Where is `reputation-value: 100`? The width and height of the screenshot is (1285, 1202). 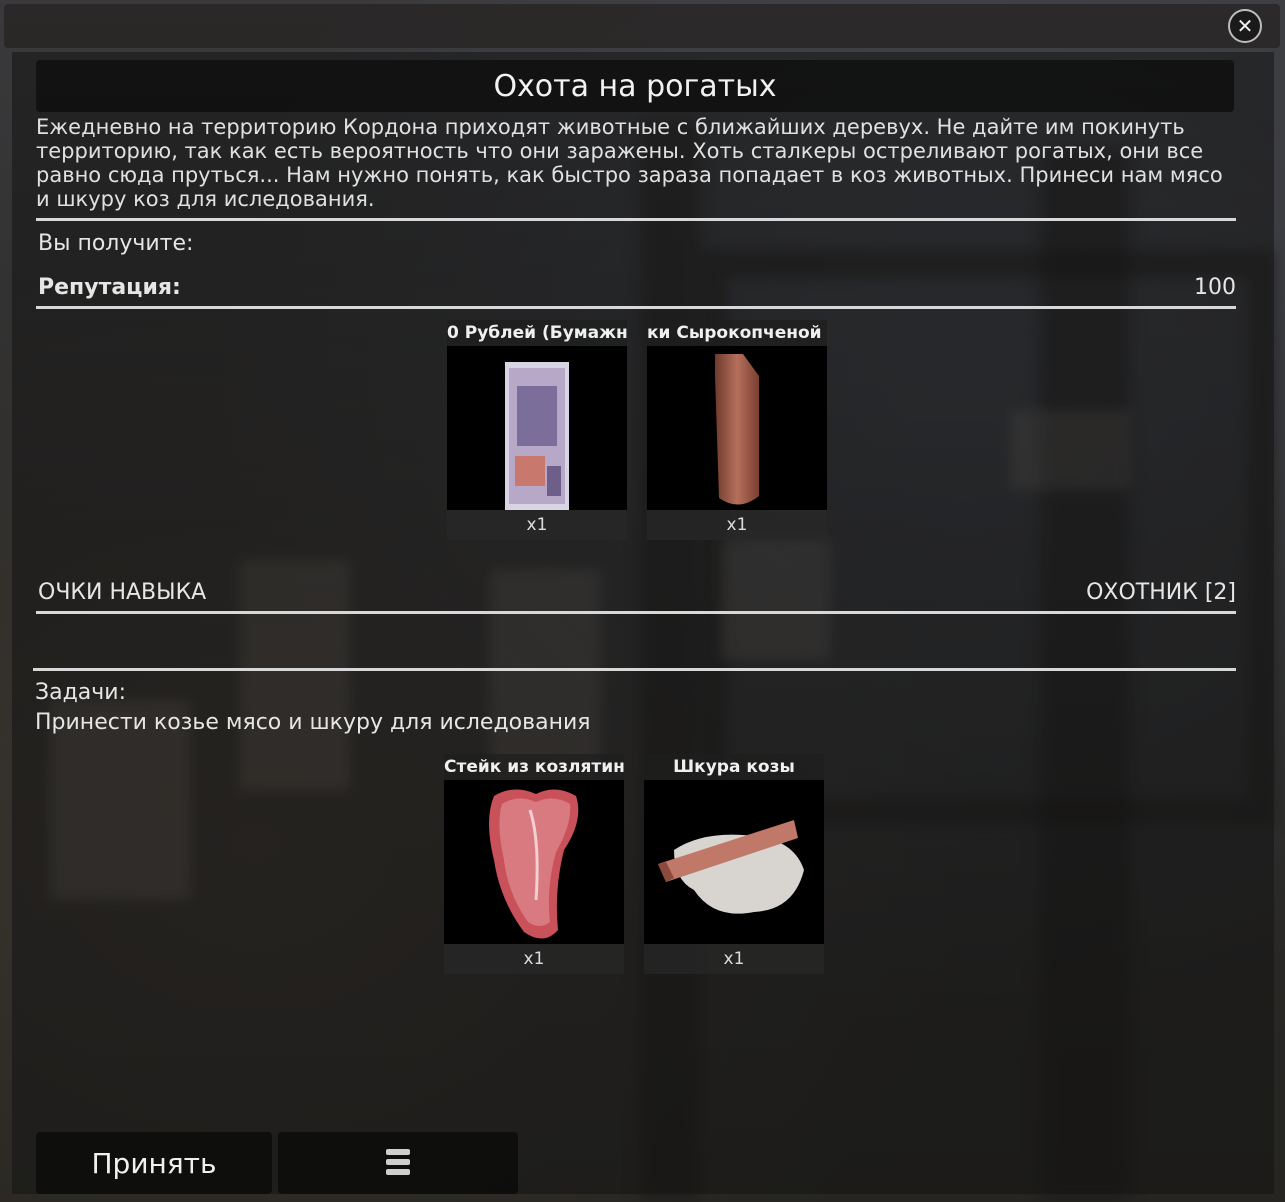 reputation-value: 100 is located at coordinates (1215, 287).